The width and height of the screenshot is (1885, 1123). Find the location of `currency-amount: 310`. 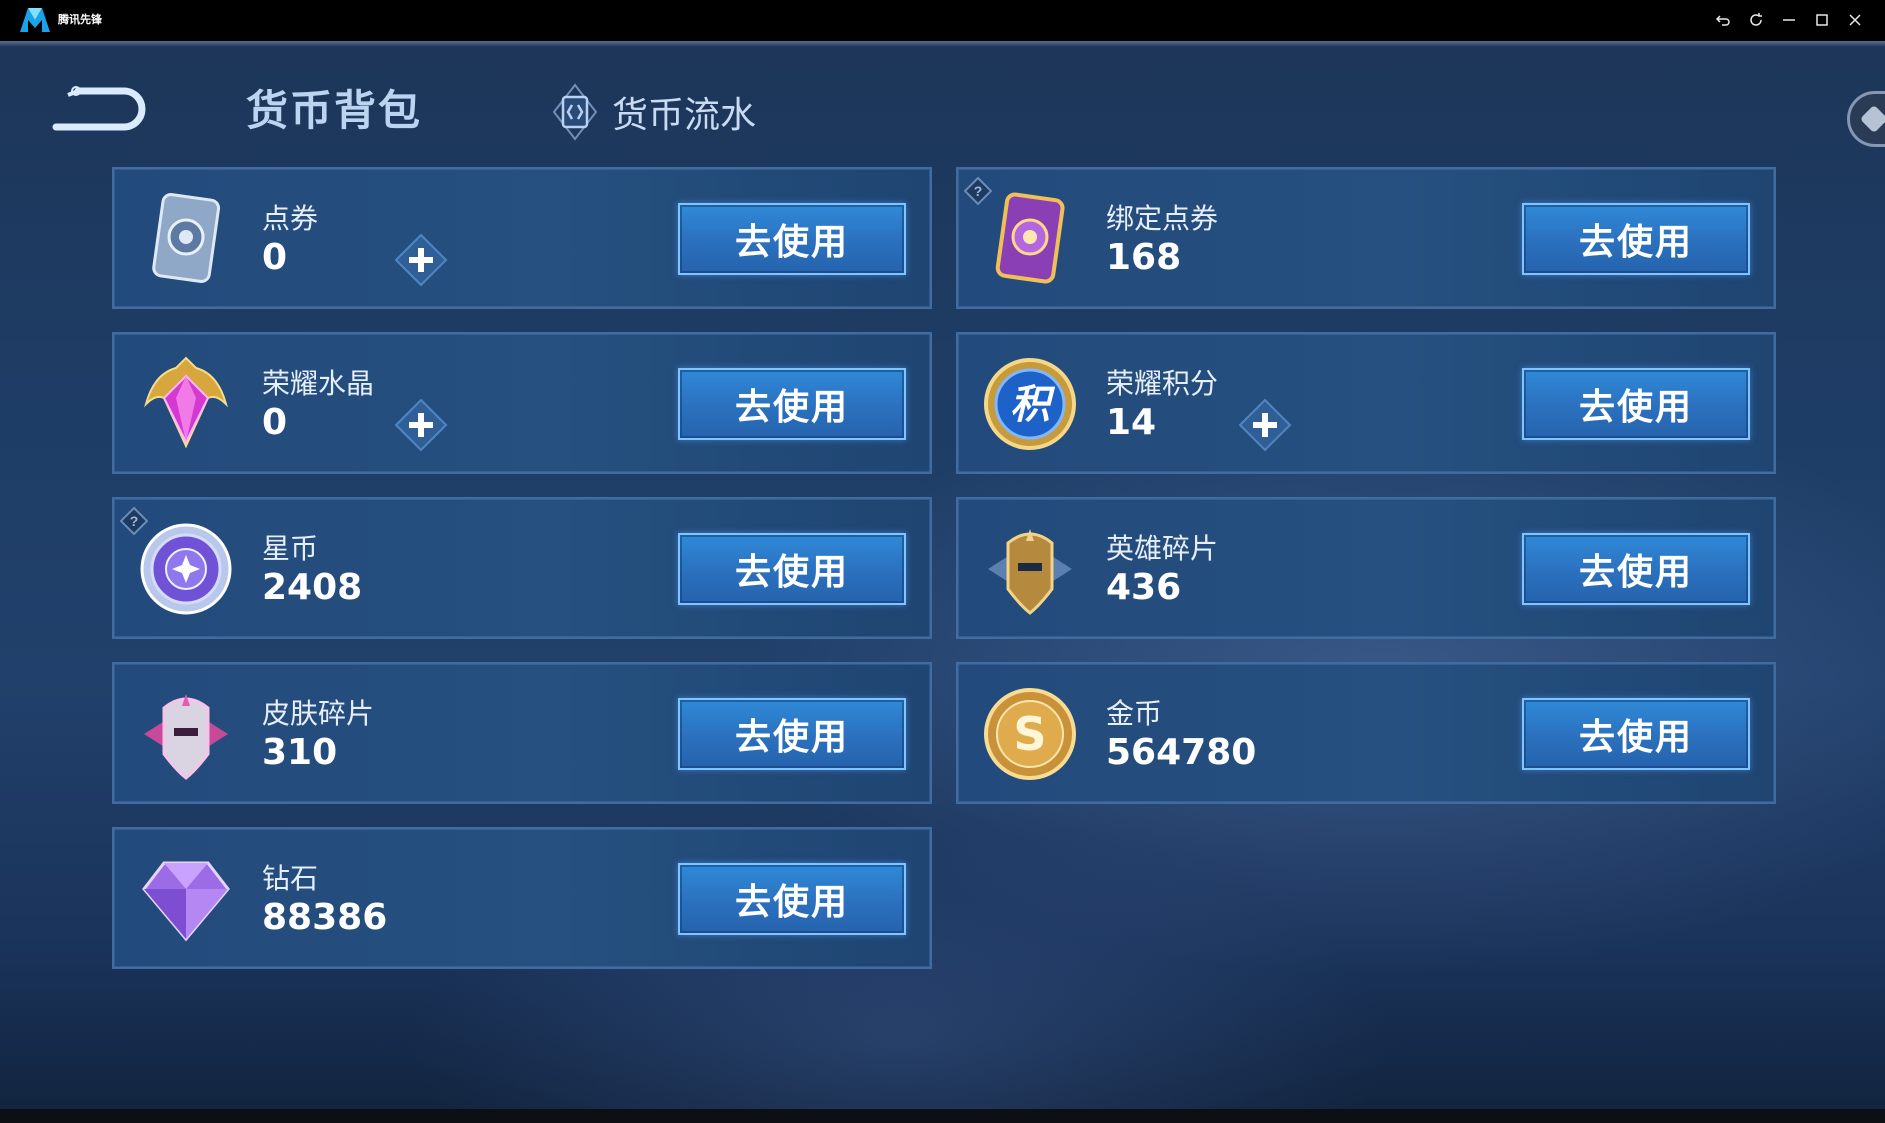

currency-amount: 310 is located at coordinates (300, 752).